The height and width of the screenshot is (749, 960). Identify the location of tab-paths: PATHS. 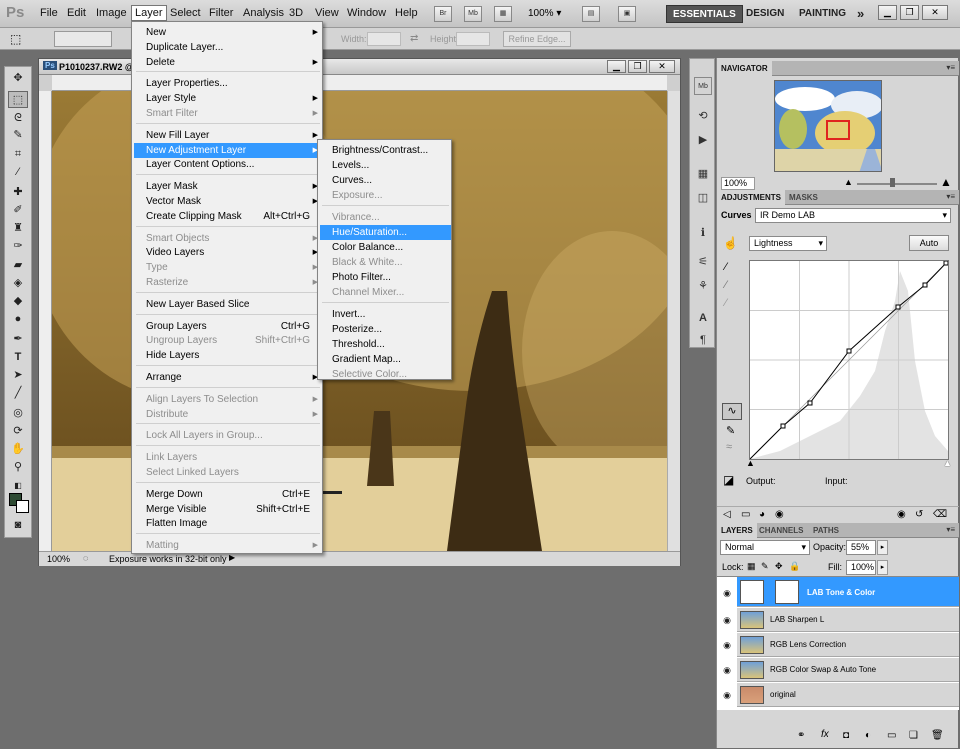
(826, 530).